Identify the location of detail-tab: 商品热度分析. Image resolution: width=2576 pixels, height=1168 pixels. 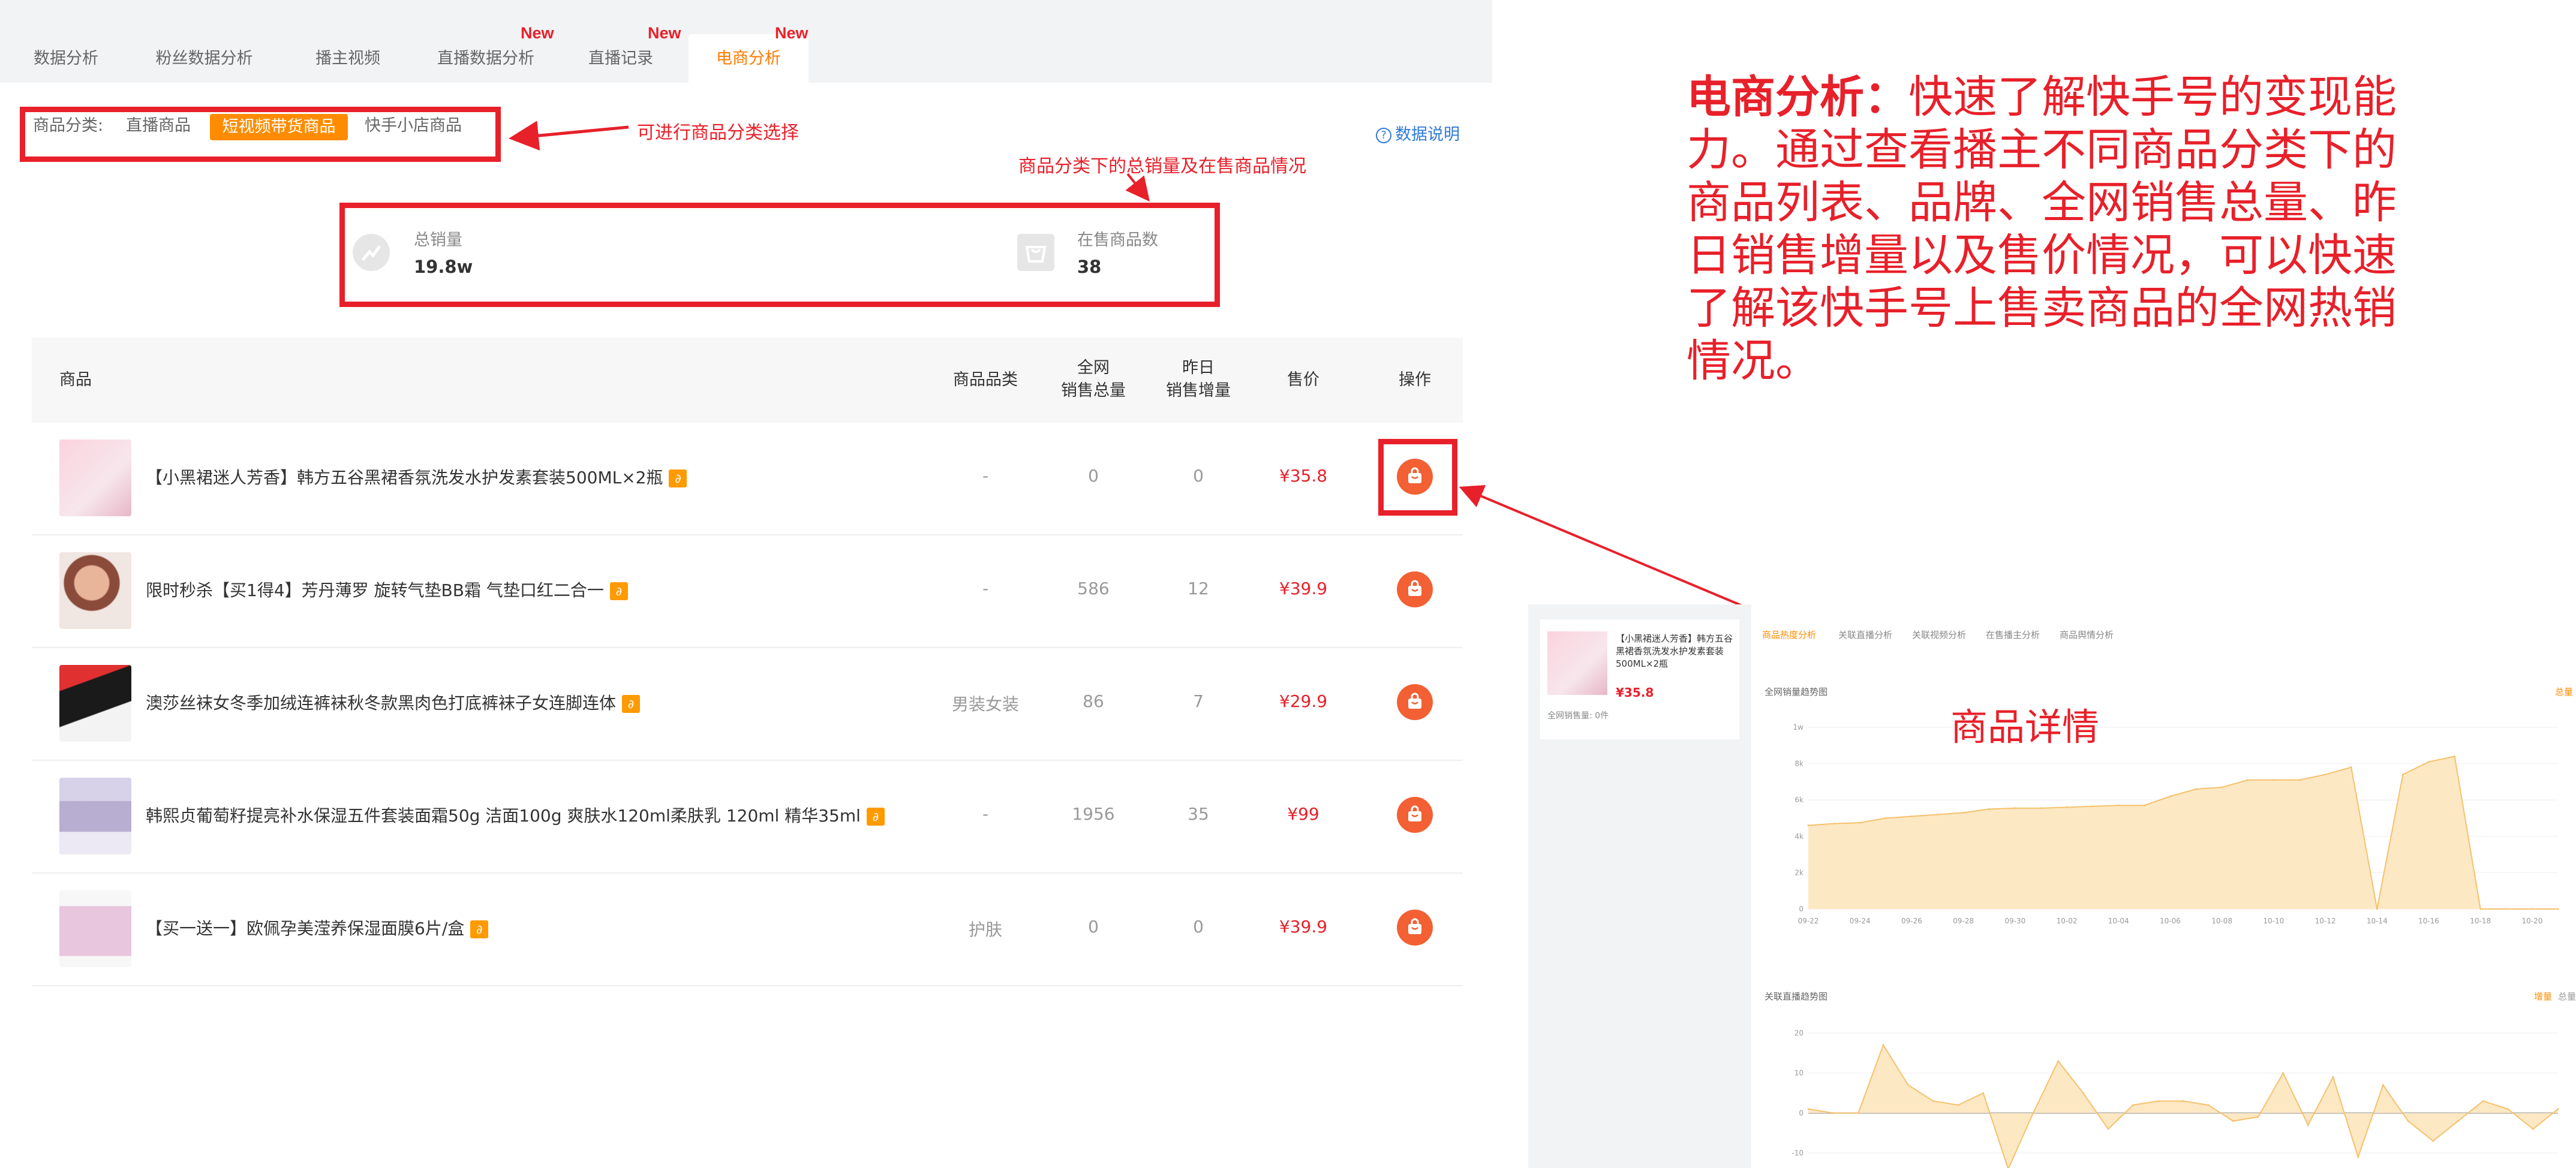
(1789, 634).